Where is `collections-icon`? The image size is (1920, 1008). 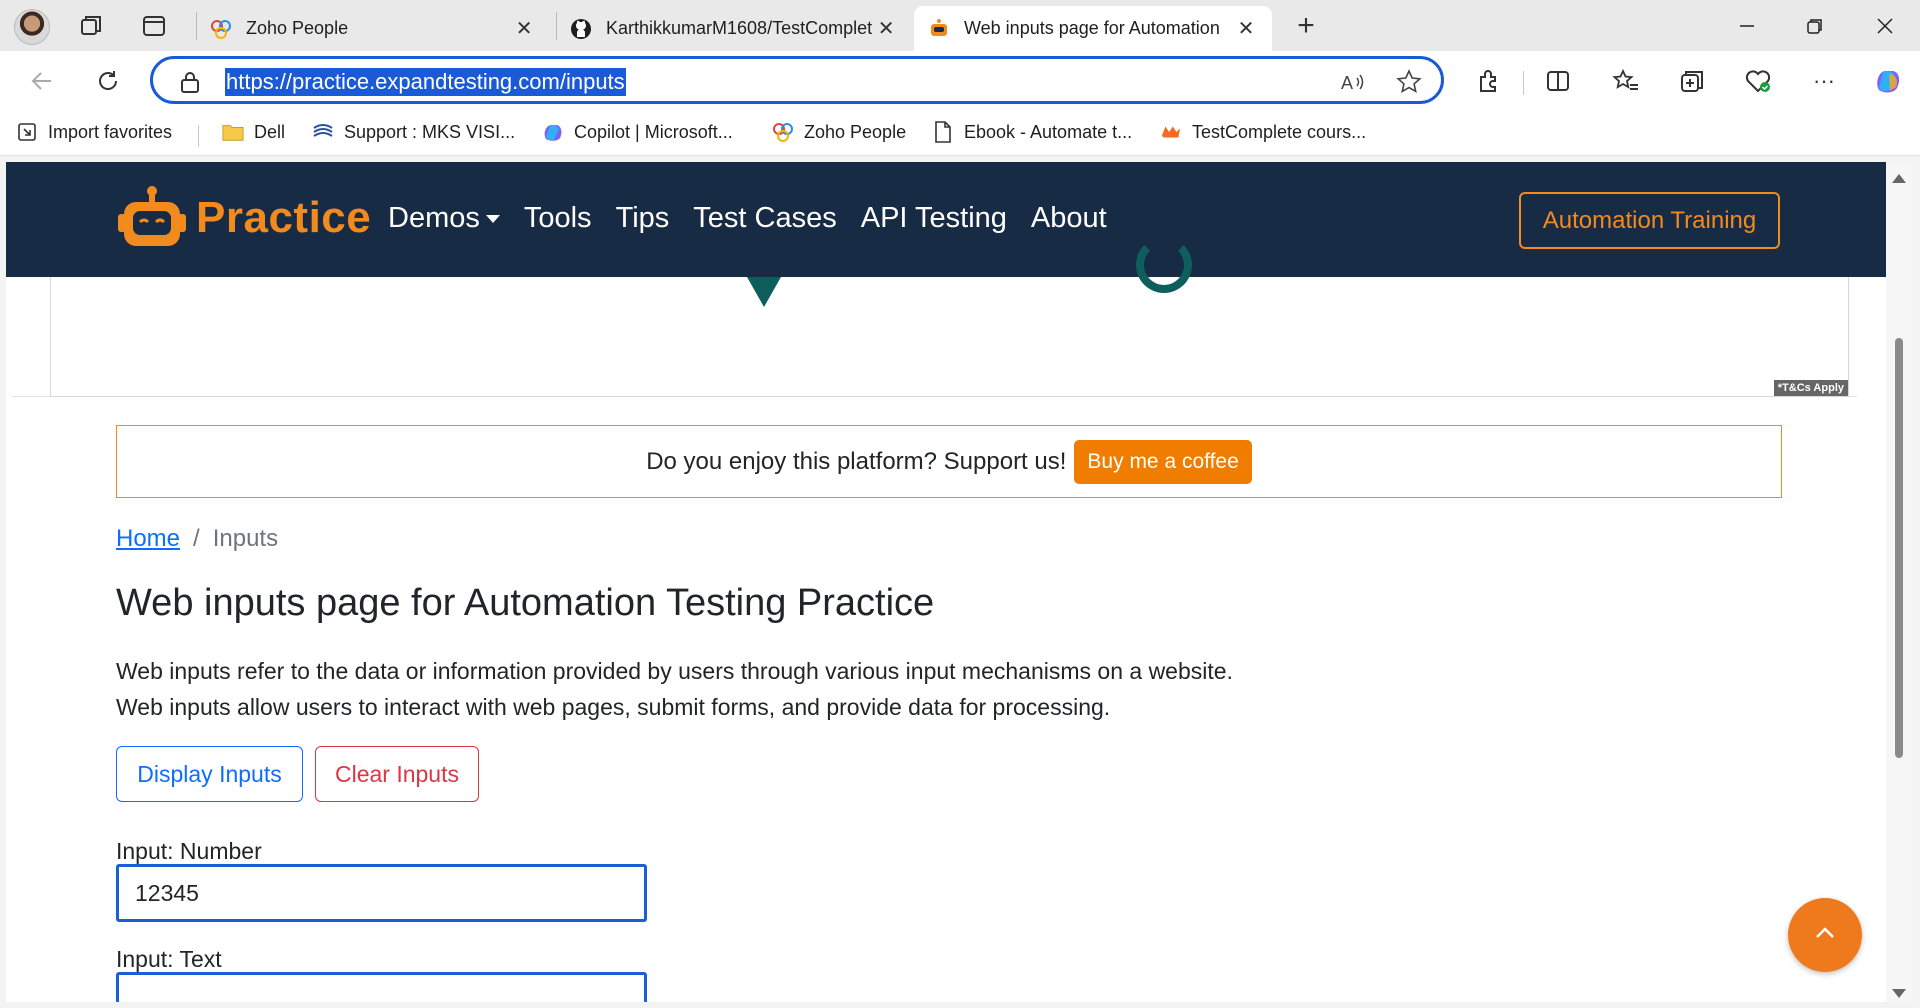
collections-icon is located at coordinates (1692, 81).